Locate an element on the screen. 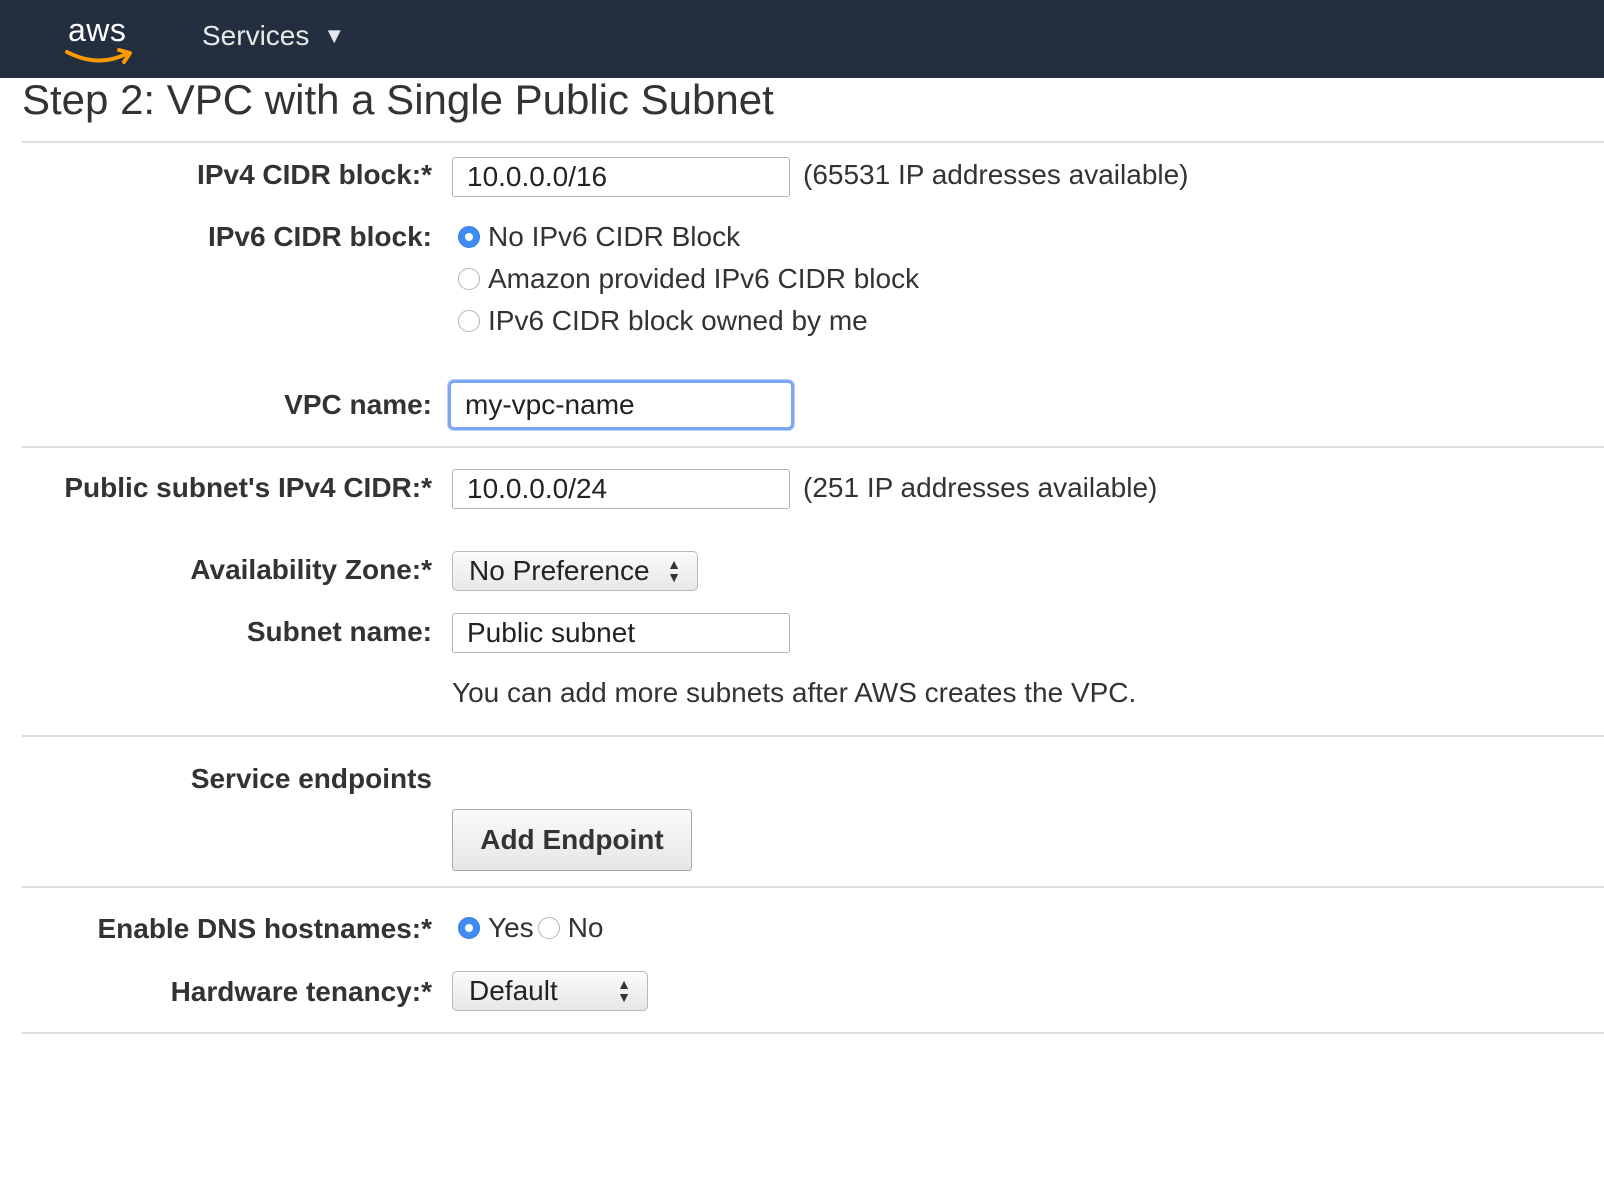 The width and height of the screenshot is (1604, 1184). services-menu: Services ▼ is located at coordinates (273, 36).